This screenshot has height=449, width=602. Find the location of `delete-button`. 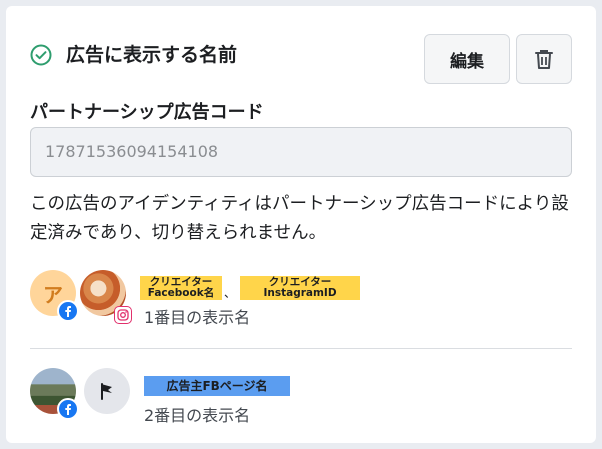

delete-button is located at coordinates (544, 59).